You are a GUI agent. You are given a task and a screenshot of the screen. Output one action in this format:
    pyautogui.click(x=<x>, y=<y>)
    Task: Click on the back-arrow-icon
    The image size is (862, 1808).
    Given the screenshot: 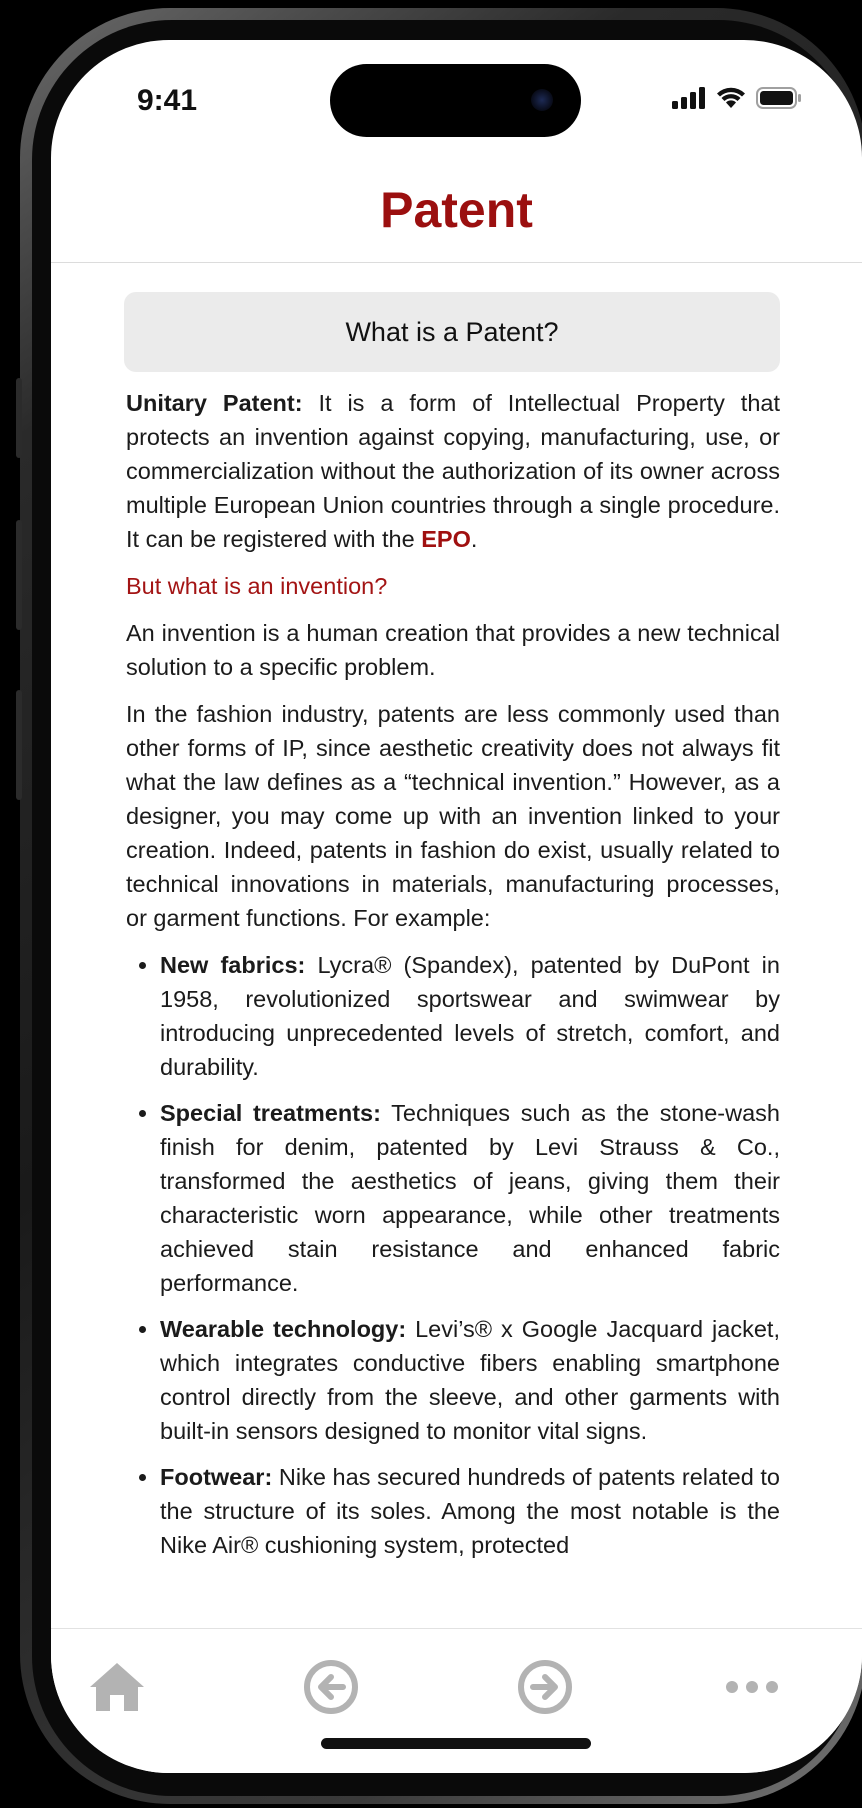 What is the action you would take?
    pyautogui.click(x=331, y=1687)
    